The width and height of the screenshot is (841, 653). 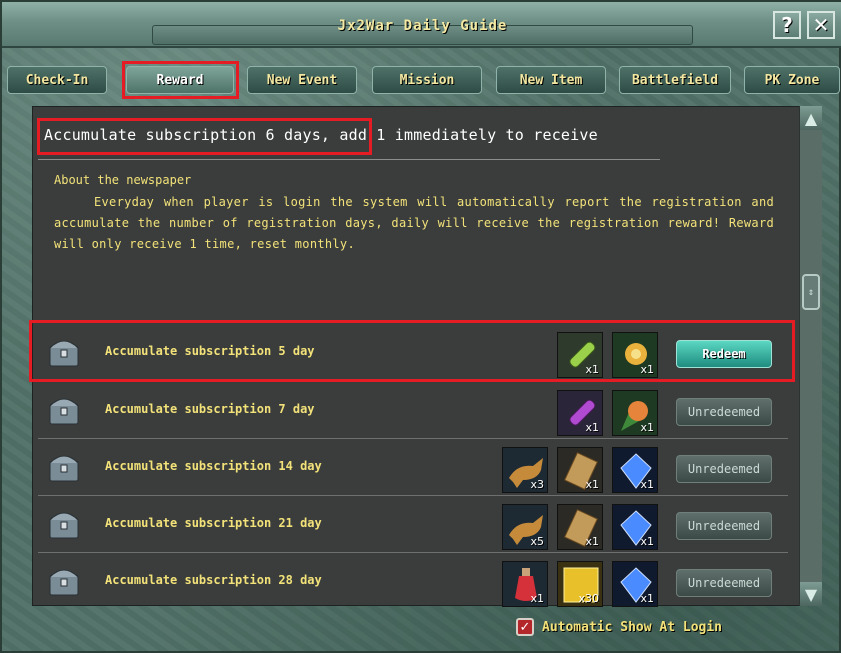 What do you see at coordinates (821, 25) in the screenshot?
I see `close-button: ✕` at bounding box center [821, 25].